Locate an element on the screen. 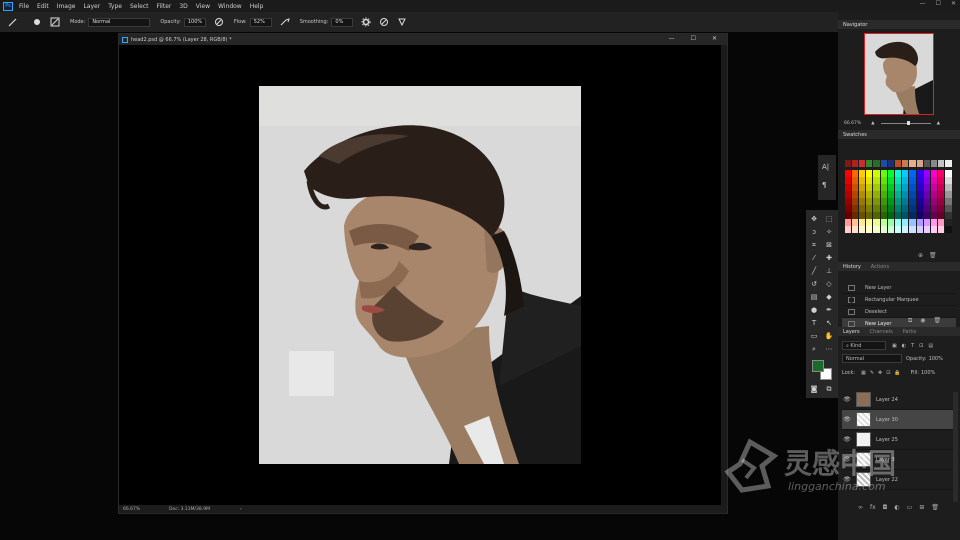  eyedropper-icon: ⁄ is located at coordinates (814, 258).